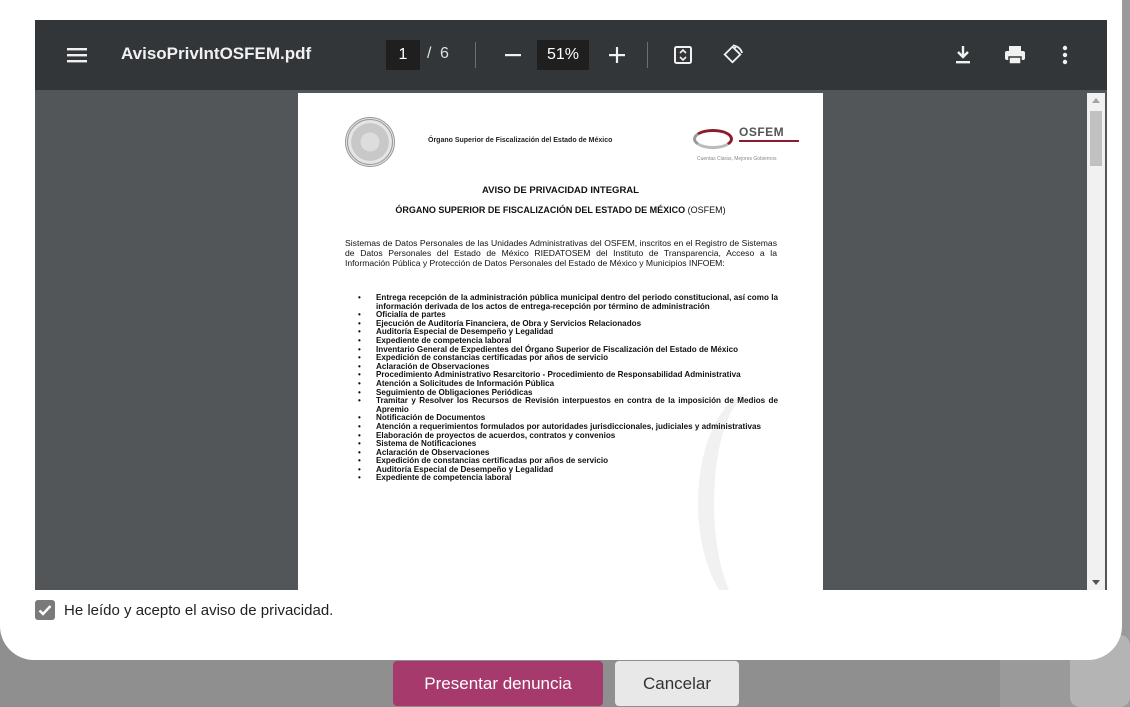  Describe the element at coordinates (444, 53) in the screenshot. I see `page-total: 6` at that location.